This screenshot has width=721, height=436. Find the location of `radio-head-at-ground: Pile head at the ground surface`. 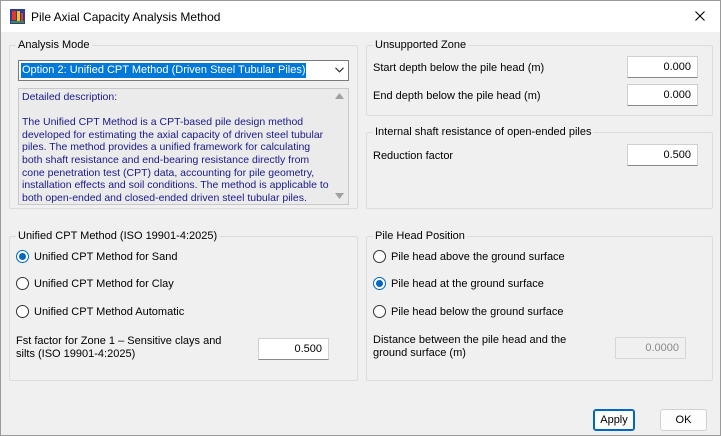

radio-head-at-ground: Pile head at the ground surface is located at coordinates (458, 283).